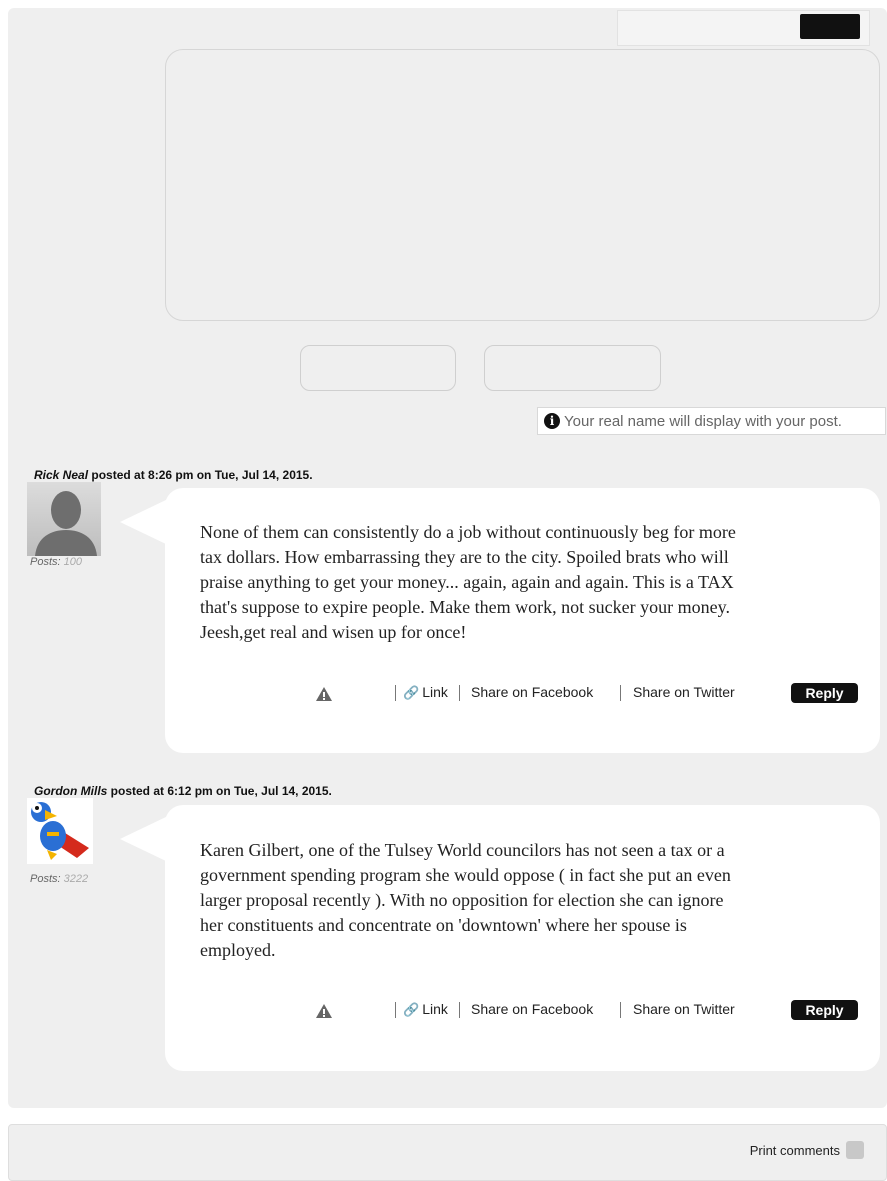  Describe the element at coordinates (238, 950) in the screenshot. I see `comment-line: employed.` at that location.